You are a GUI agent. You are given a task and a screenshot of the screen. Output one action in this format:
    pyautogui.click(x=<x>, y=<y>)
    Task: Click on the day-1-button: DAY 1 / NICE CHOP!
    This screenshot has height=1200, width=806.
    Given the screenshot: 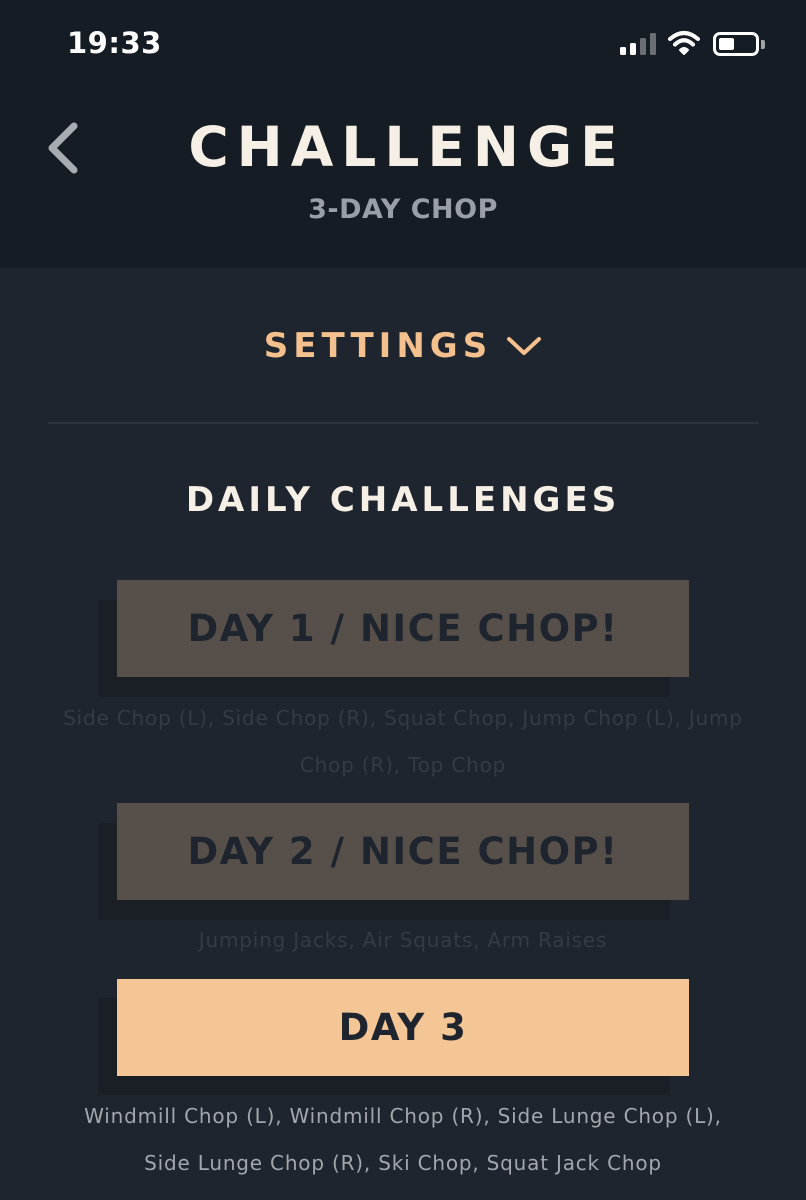 What is the action you would take?
    pyautogui.click(x=403, y=628)
    